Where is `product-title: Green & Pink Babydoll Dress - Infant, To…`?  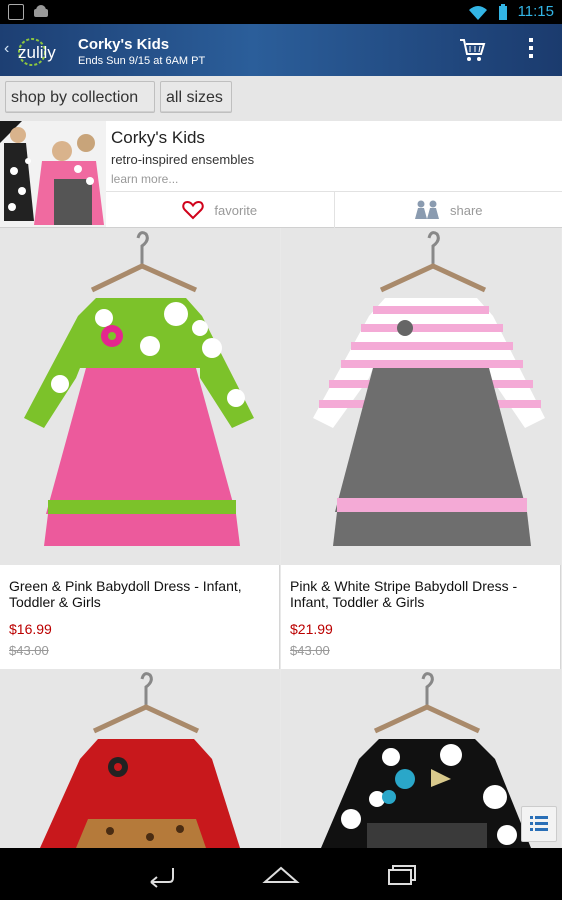
product-title: Green & Pink Babydoll Dress - Infant, To… is located at coordinates (140, 594).